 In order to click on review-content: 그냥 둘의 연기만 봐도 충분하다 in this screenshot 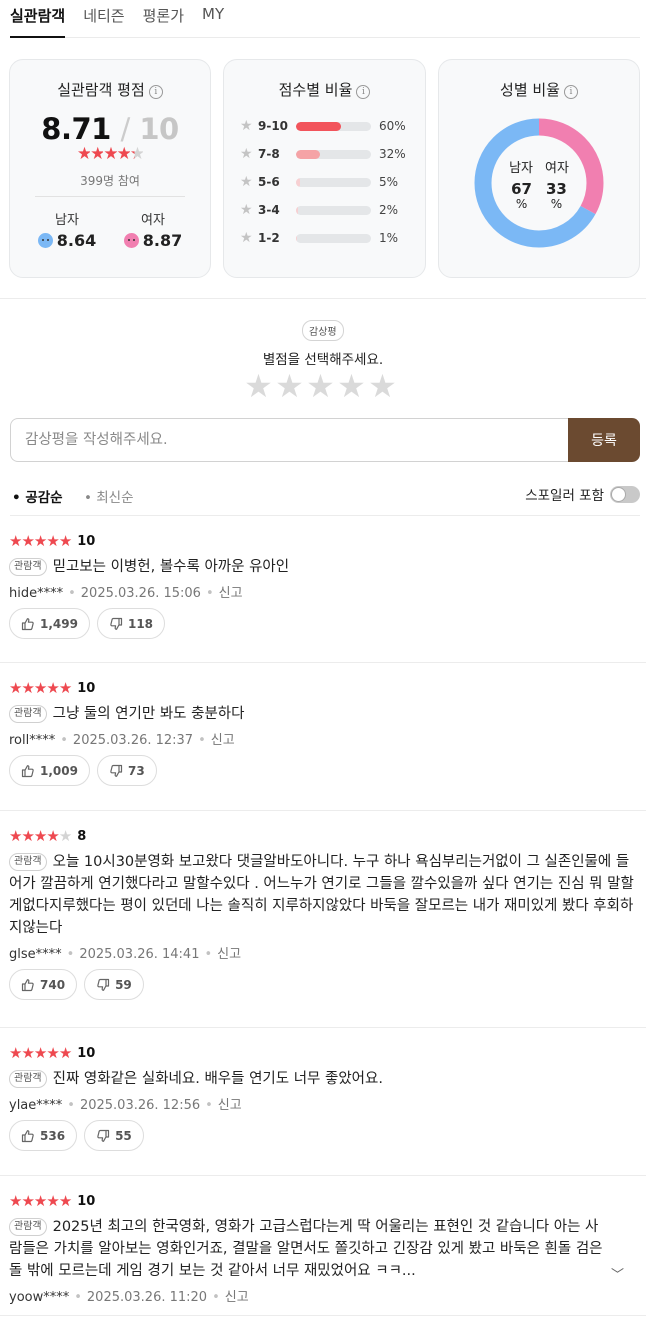, I will do `click(148, 714)`.